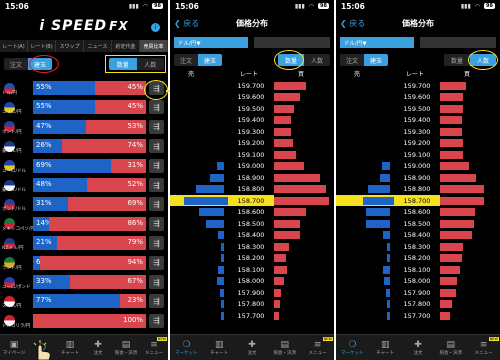 The image size is (500, 360). Describe the element at coordinates (14, 46) in the screenshot. I see `ranking-tab: レート(A)` at that location.